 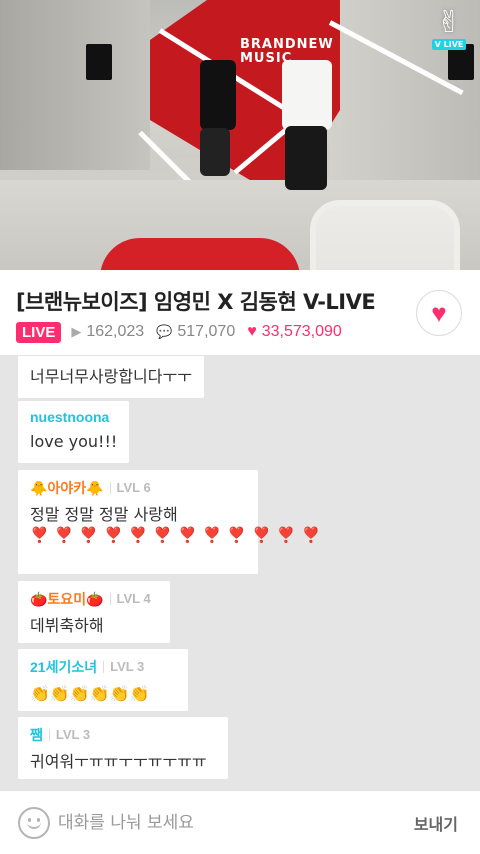 I want to click on message-text: 데뷔축하해, so click(x=67, y=625).